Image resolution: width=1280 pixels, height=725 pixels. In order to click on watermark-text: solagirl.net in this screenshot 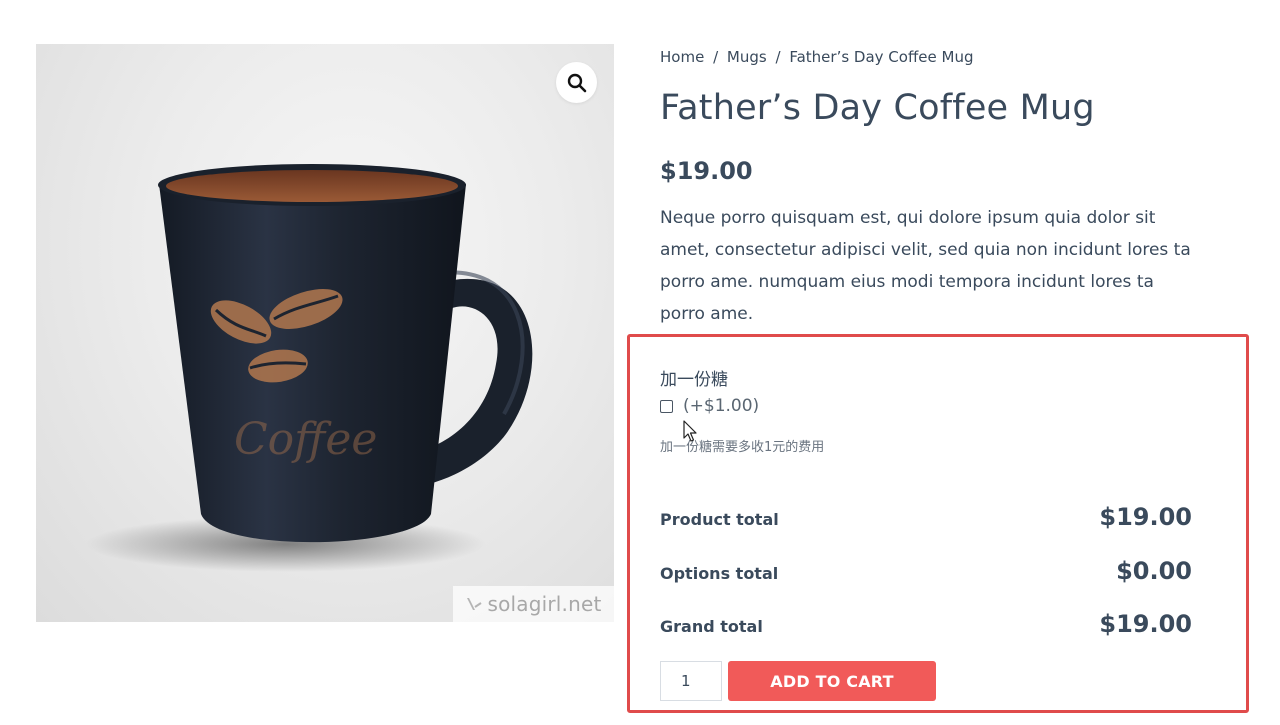, I will do `click(544, 604)`.